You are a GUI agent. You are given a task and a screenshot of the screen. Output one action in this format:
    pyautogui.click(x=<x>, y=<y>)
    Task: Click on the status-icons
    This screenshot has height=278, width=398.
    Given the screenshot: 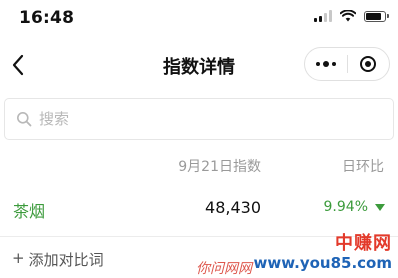 What is the action you would take?
    pyautogui.click(x=351, y=16)
    